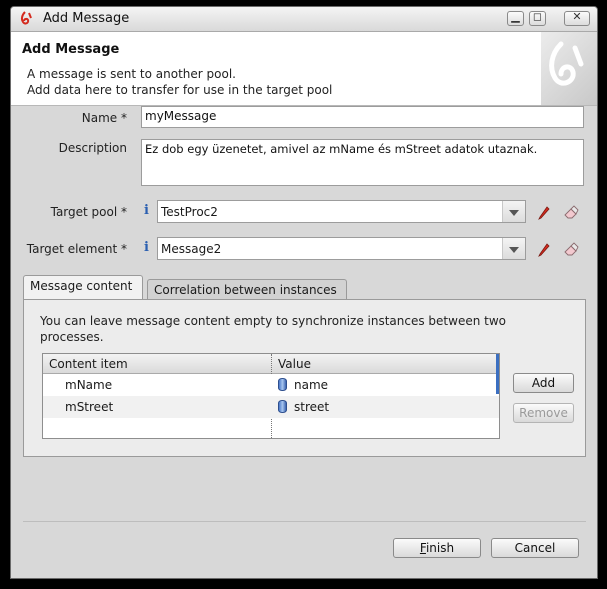 The width and height of the screenshot is (607, 589). What do you see at coordinates (304, 521) in the screenshot?
I see `footer-separator` at bounding box center [304, 521].